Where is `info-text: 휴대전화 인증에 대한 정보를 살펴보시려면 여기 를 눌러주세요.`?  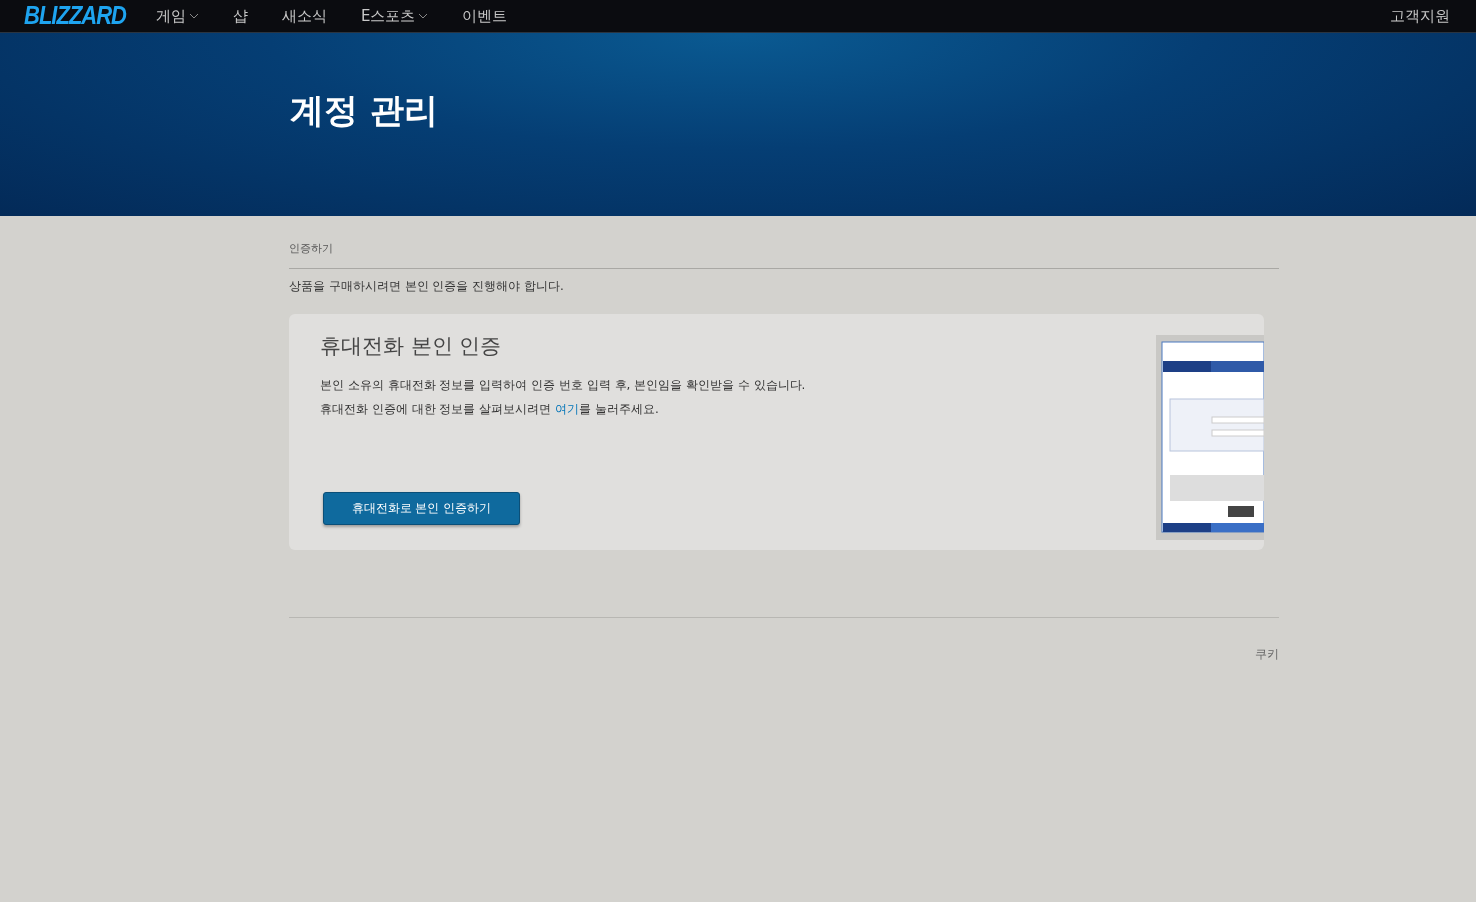 info-text: 휴대전화 인증에 대한 정보를 살펴보시려면 여기 를 눌러주세요. is located at coordinates (490, 409).